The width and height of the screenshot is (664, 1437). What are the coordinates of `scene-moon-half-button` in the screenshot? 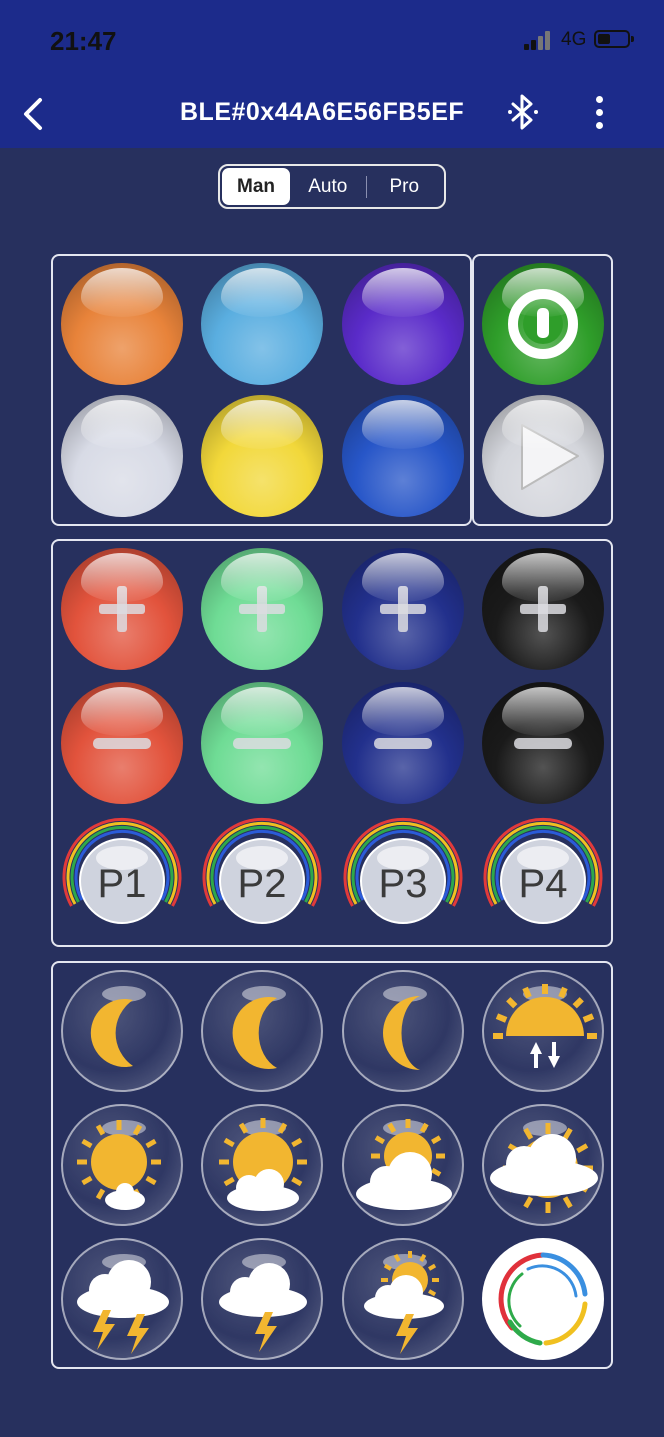 It's located at (262, 1031).